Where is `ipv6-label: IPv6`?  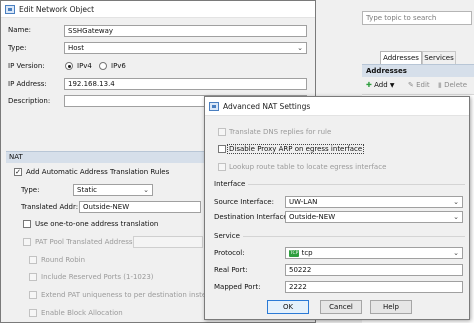
ipv6-label: IPv6 is located at coordinates (118, 66).